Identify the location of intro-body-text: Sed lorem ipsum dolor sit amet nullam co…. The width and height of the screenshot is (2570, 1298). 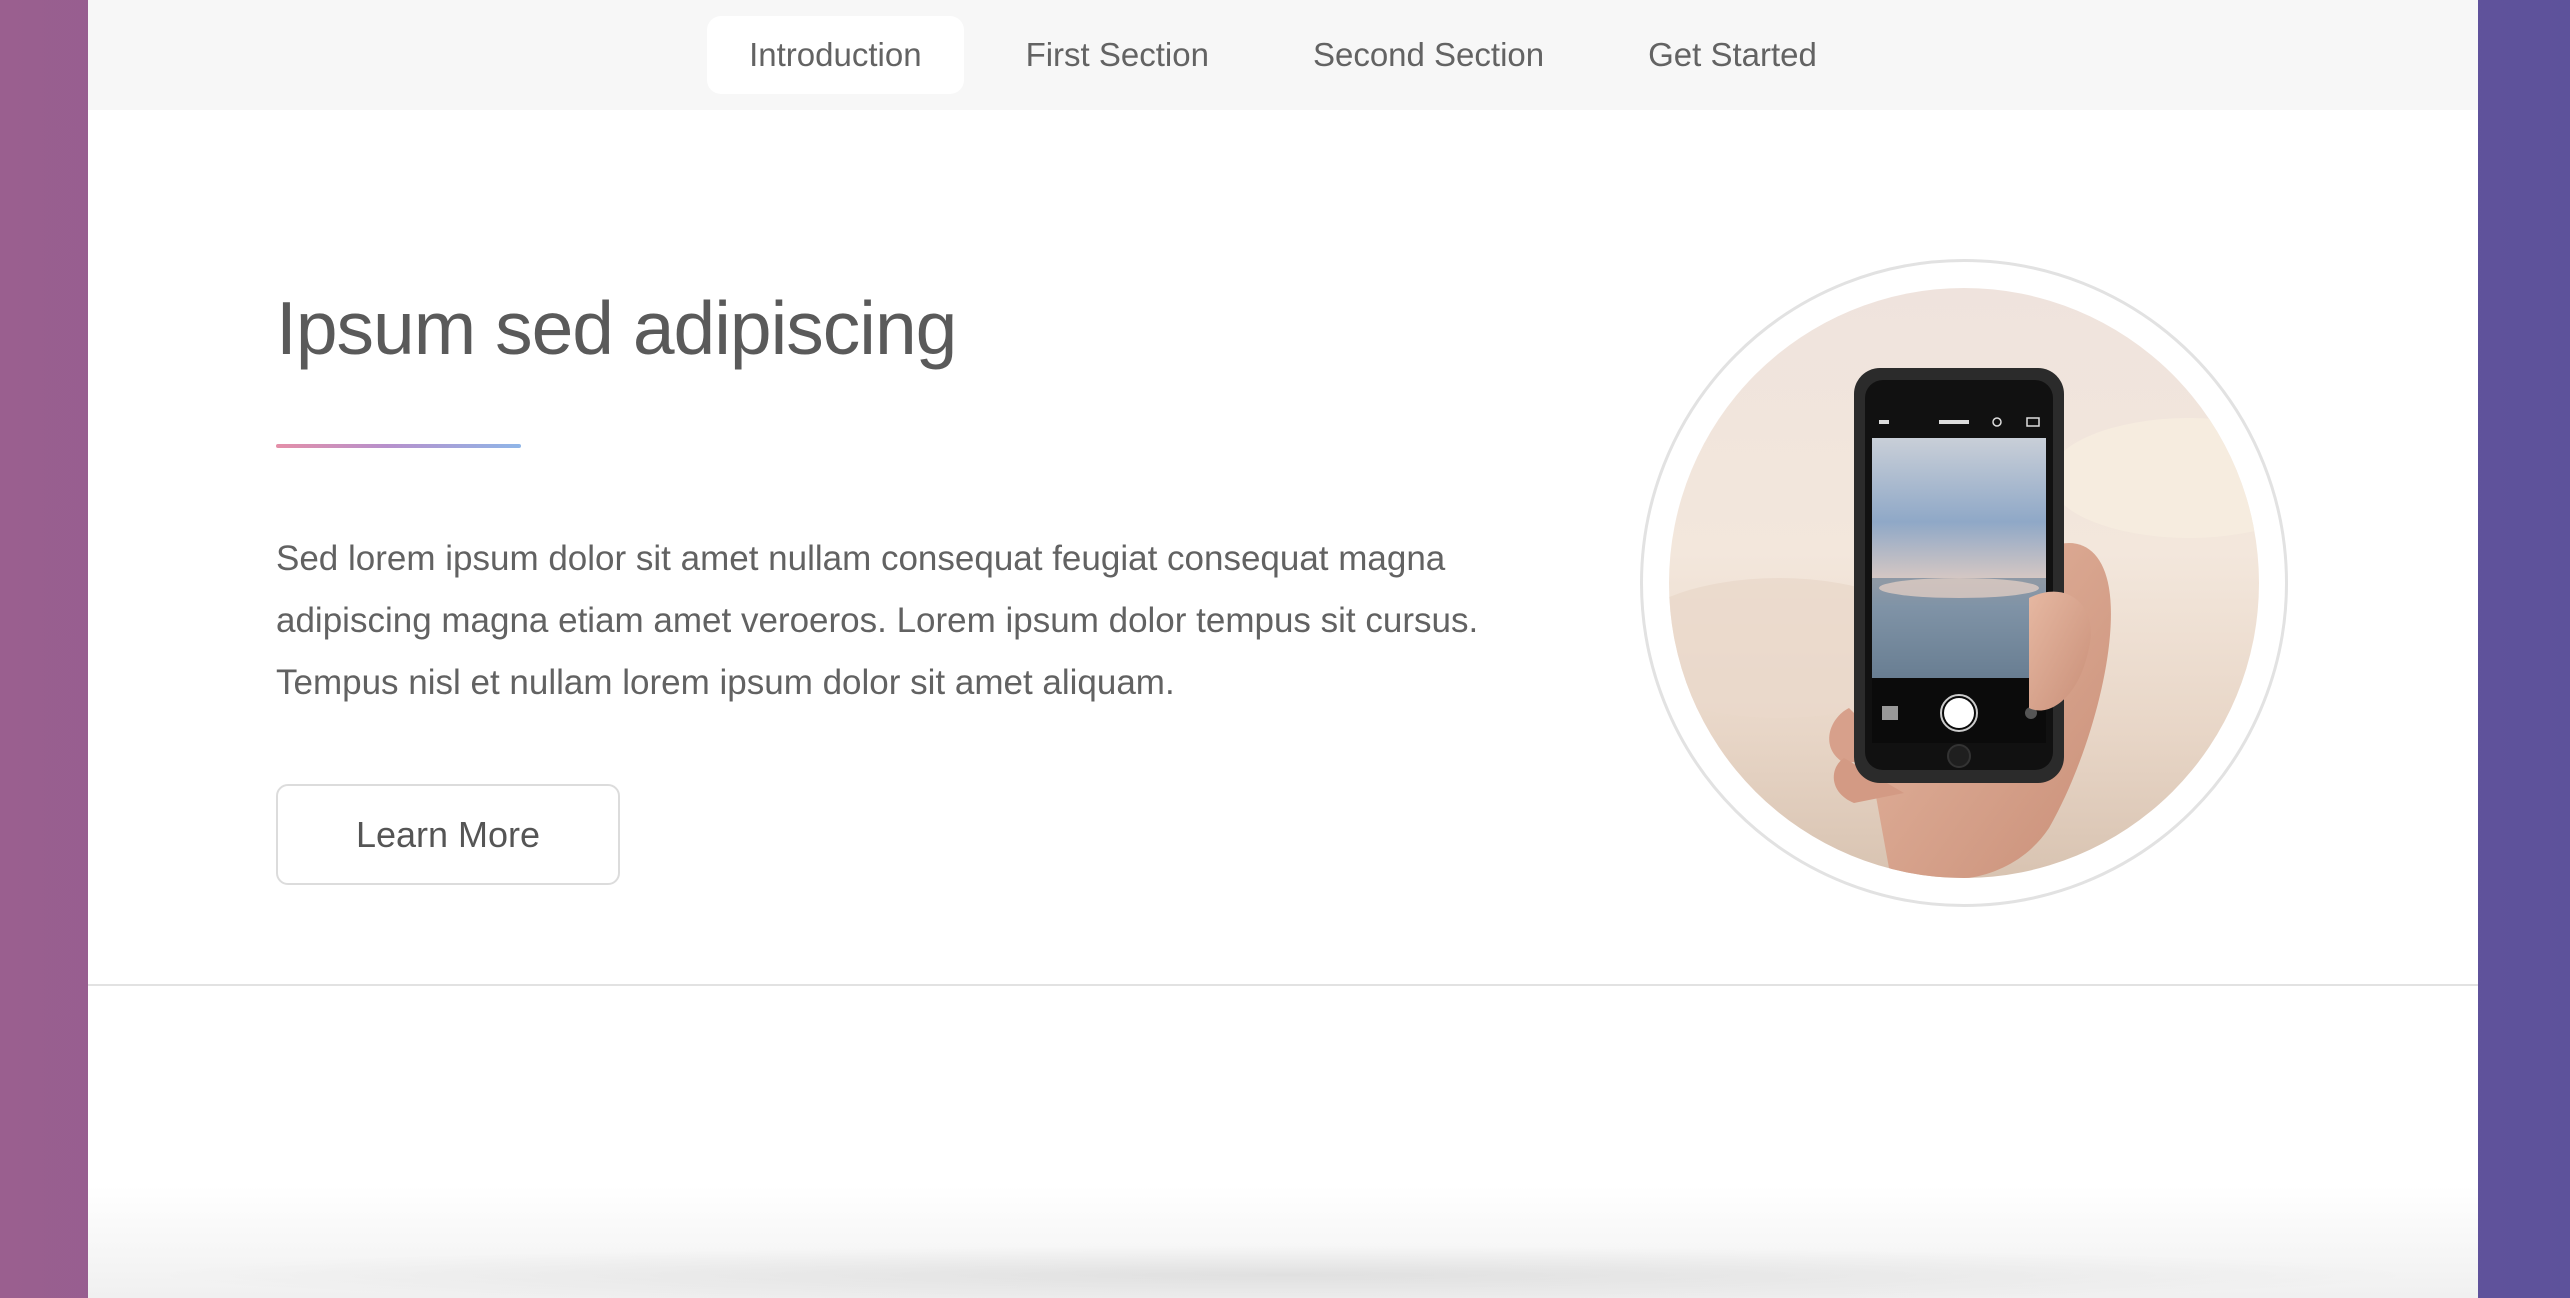
(877, 620).